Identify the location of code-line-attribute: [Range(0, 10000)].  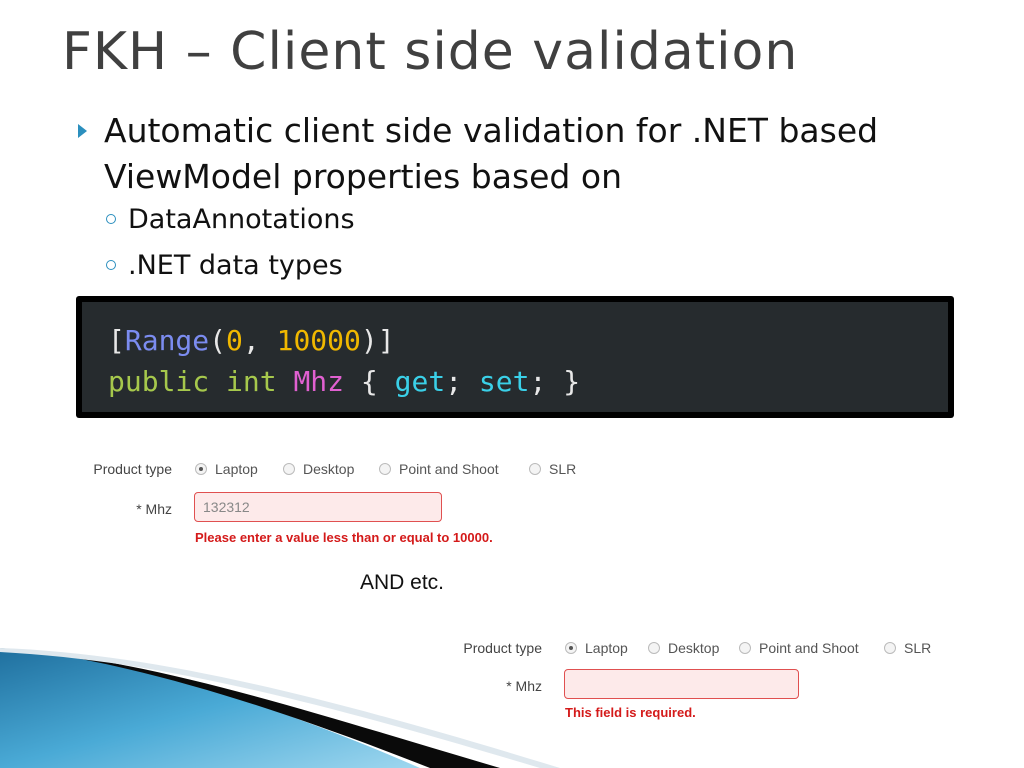
(251, 340).